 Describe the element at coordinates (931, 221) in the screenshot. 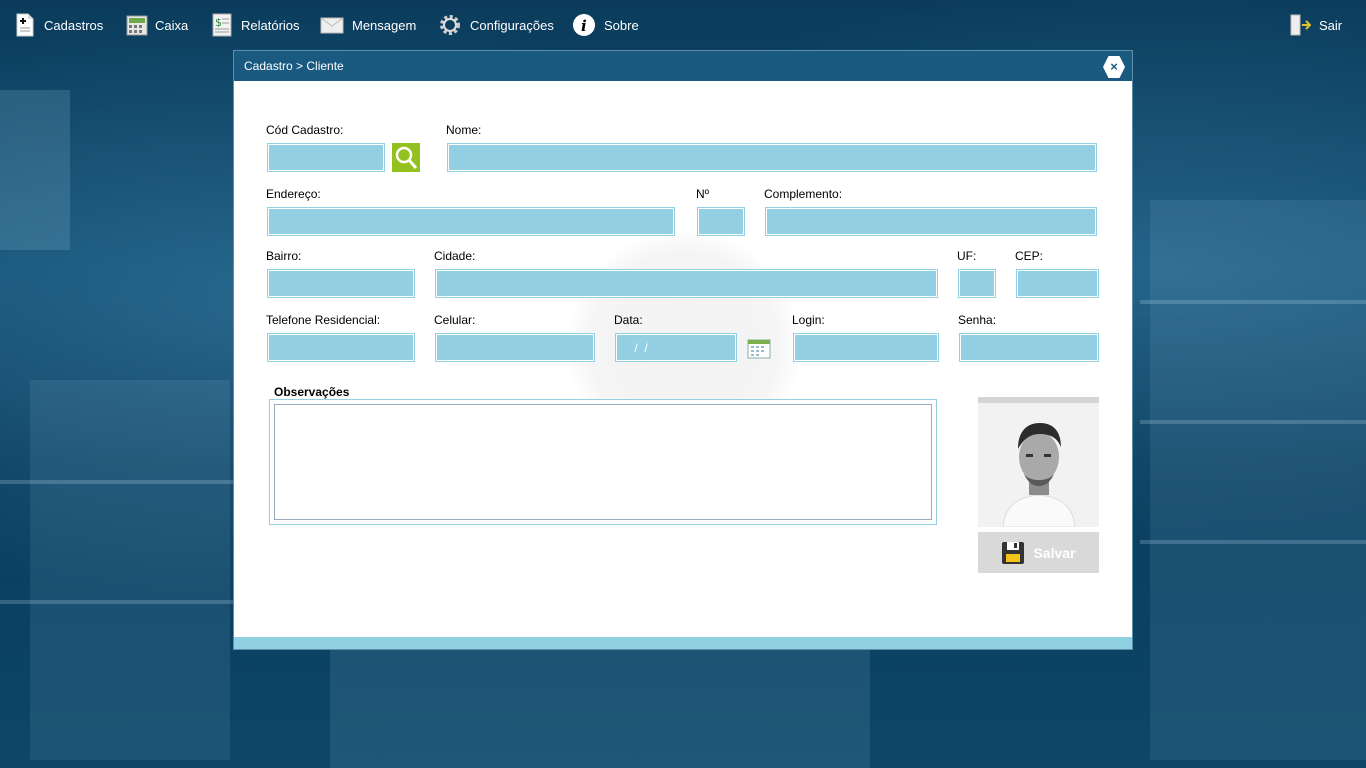

I see `complemento-input` at that location.